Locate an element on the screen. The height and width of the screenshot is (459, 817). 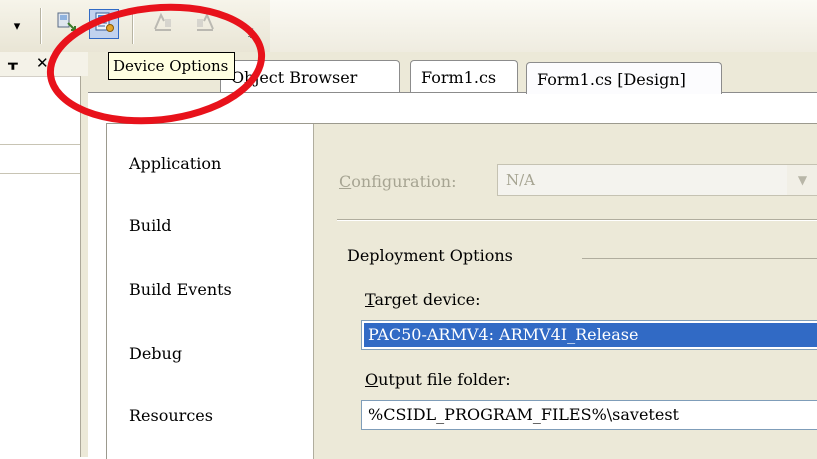
target-device-select: PAC50-ARMV4: ARMV4I_Release is located at coordinates (589, 335).